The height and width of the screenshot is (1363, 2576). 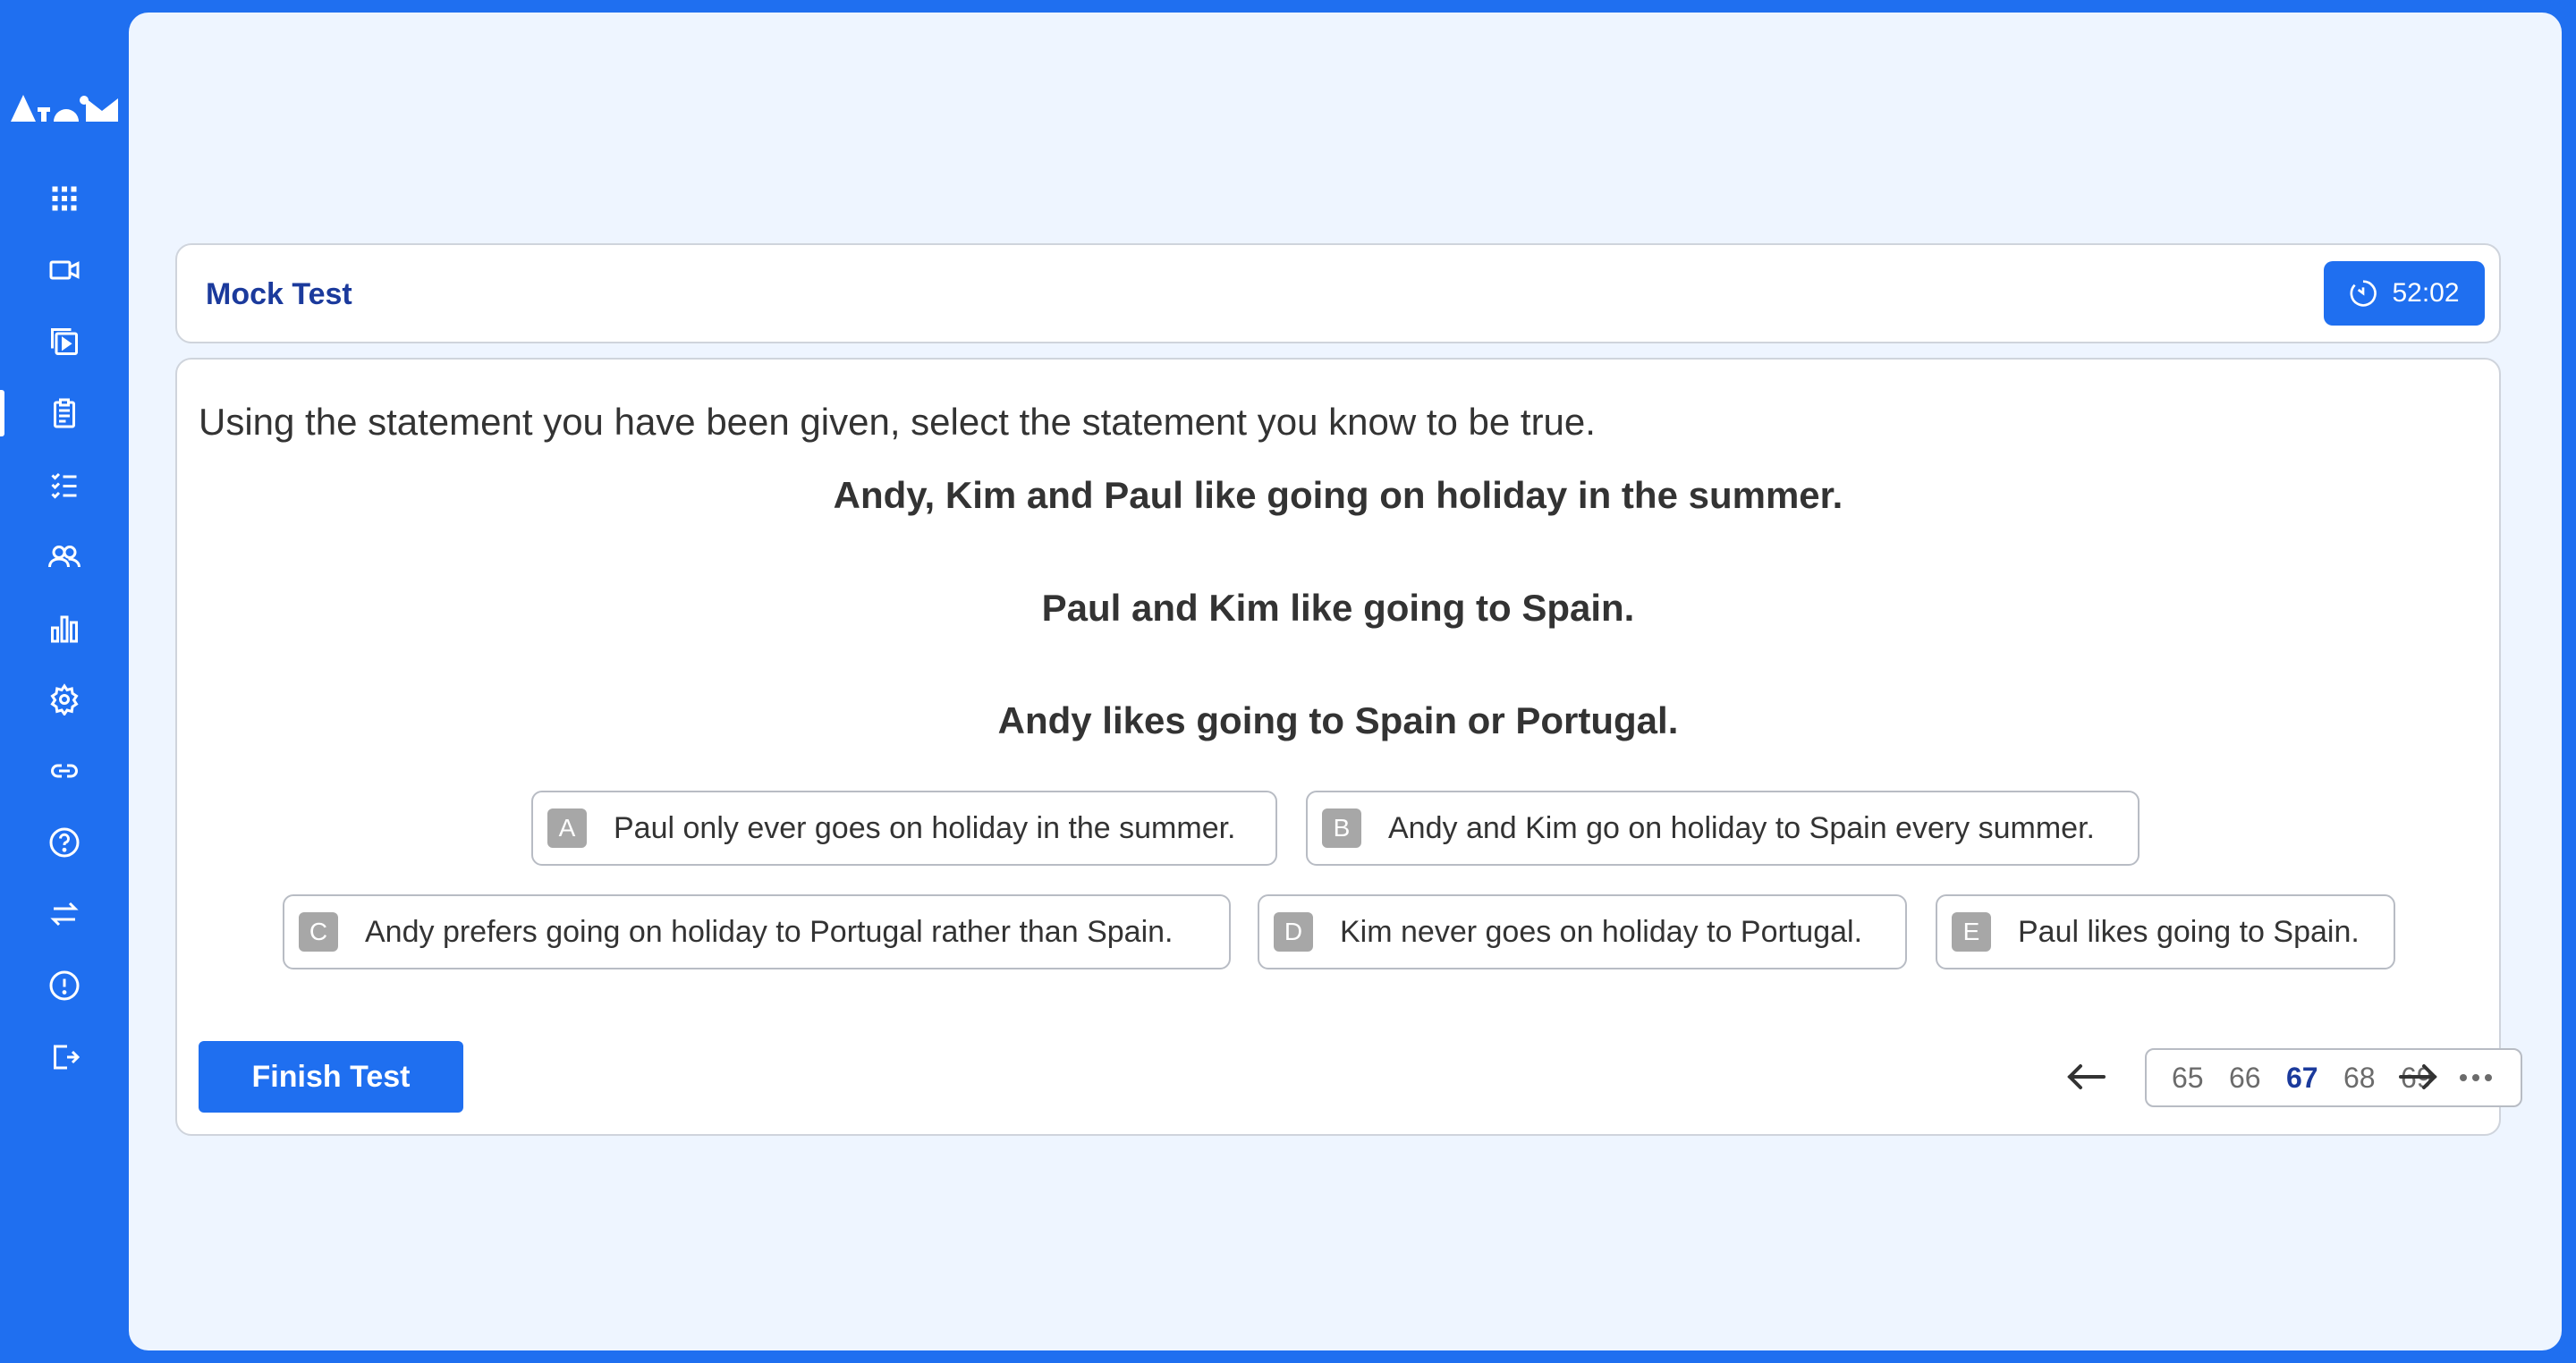 I want to click on help-icon, so click(x=64, y=842).